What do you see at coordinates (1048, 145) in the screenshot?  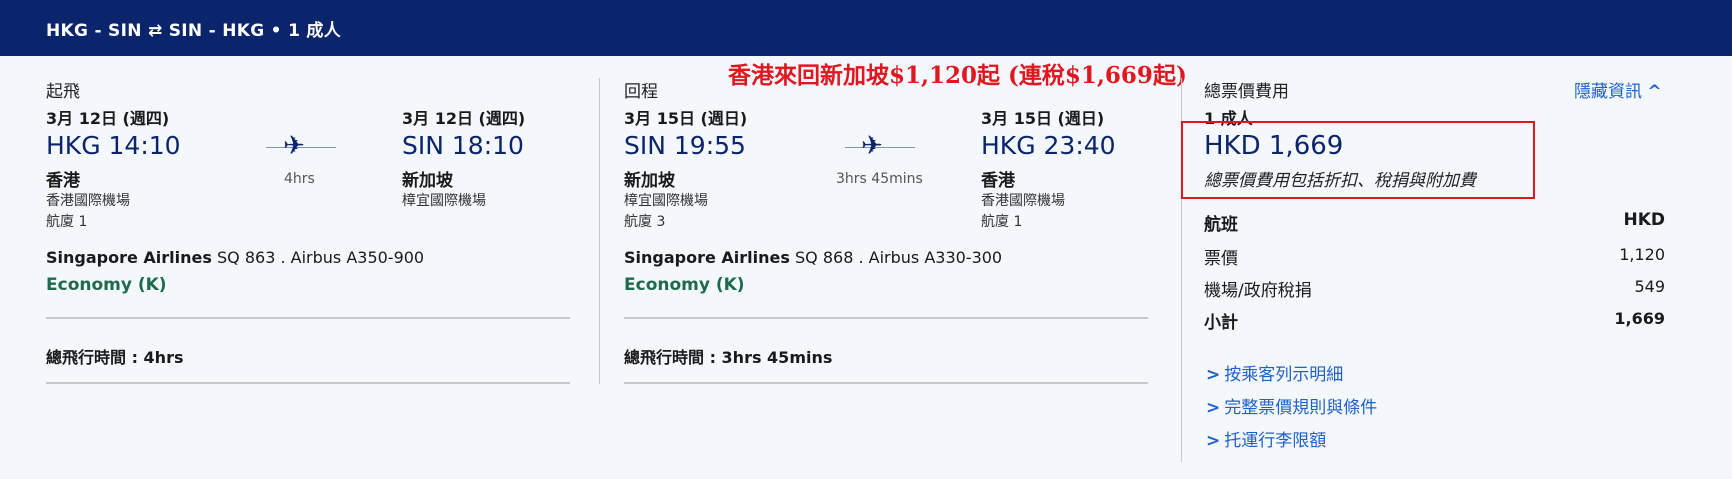 I see `inbound-arr-route: HKG 23:40` at bounding box center [1048, 145].